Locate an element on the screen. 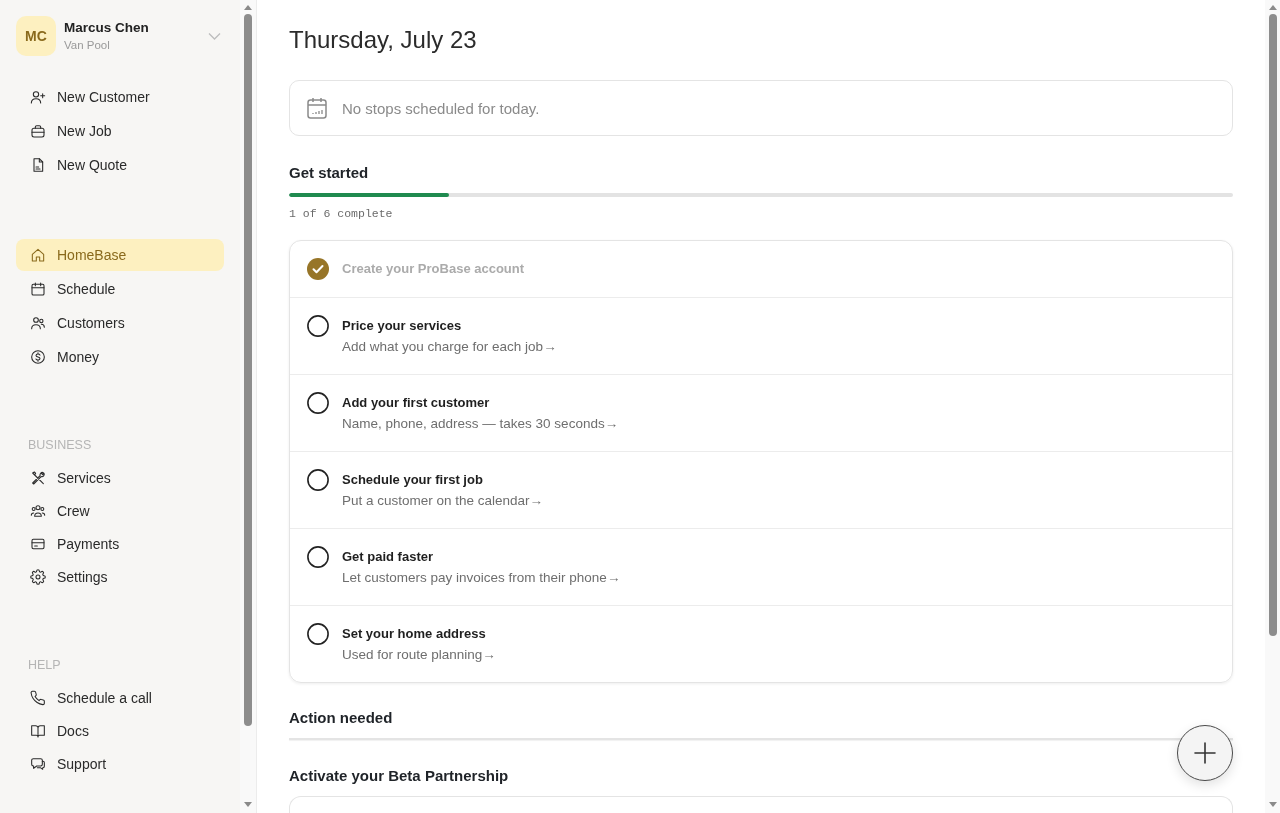 The width and height of the screenshot is (1280, 813). dollar-circle-icon is located at coordinates (38, 357).